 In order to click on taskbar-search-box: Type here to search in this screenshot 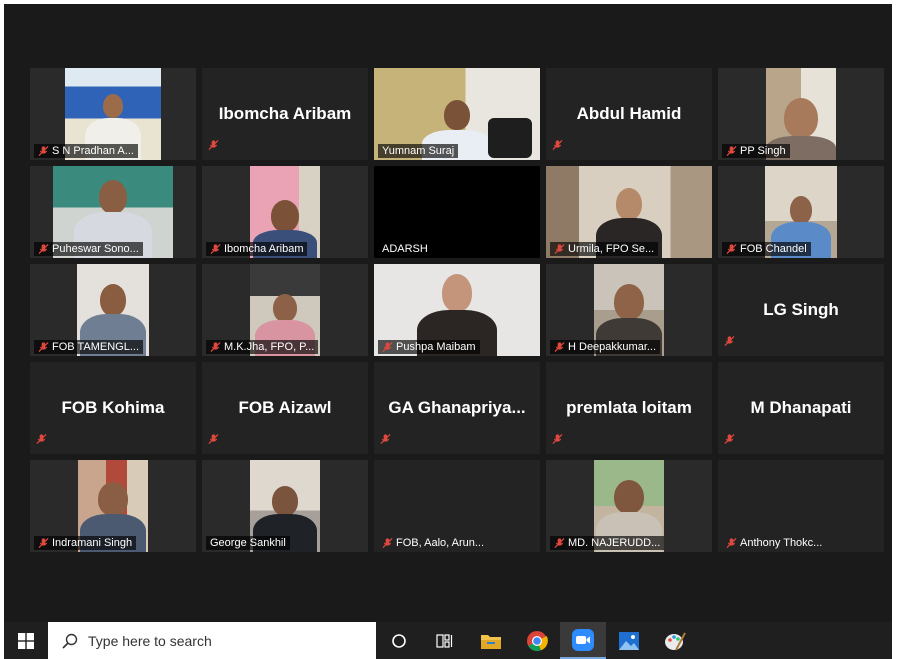, I will do `click(212, 640)`.